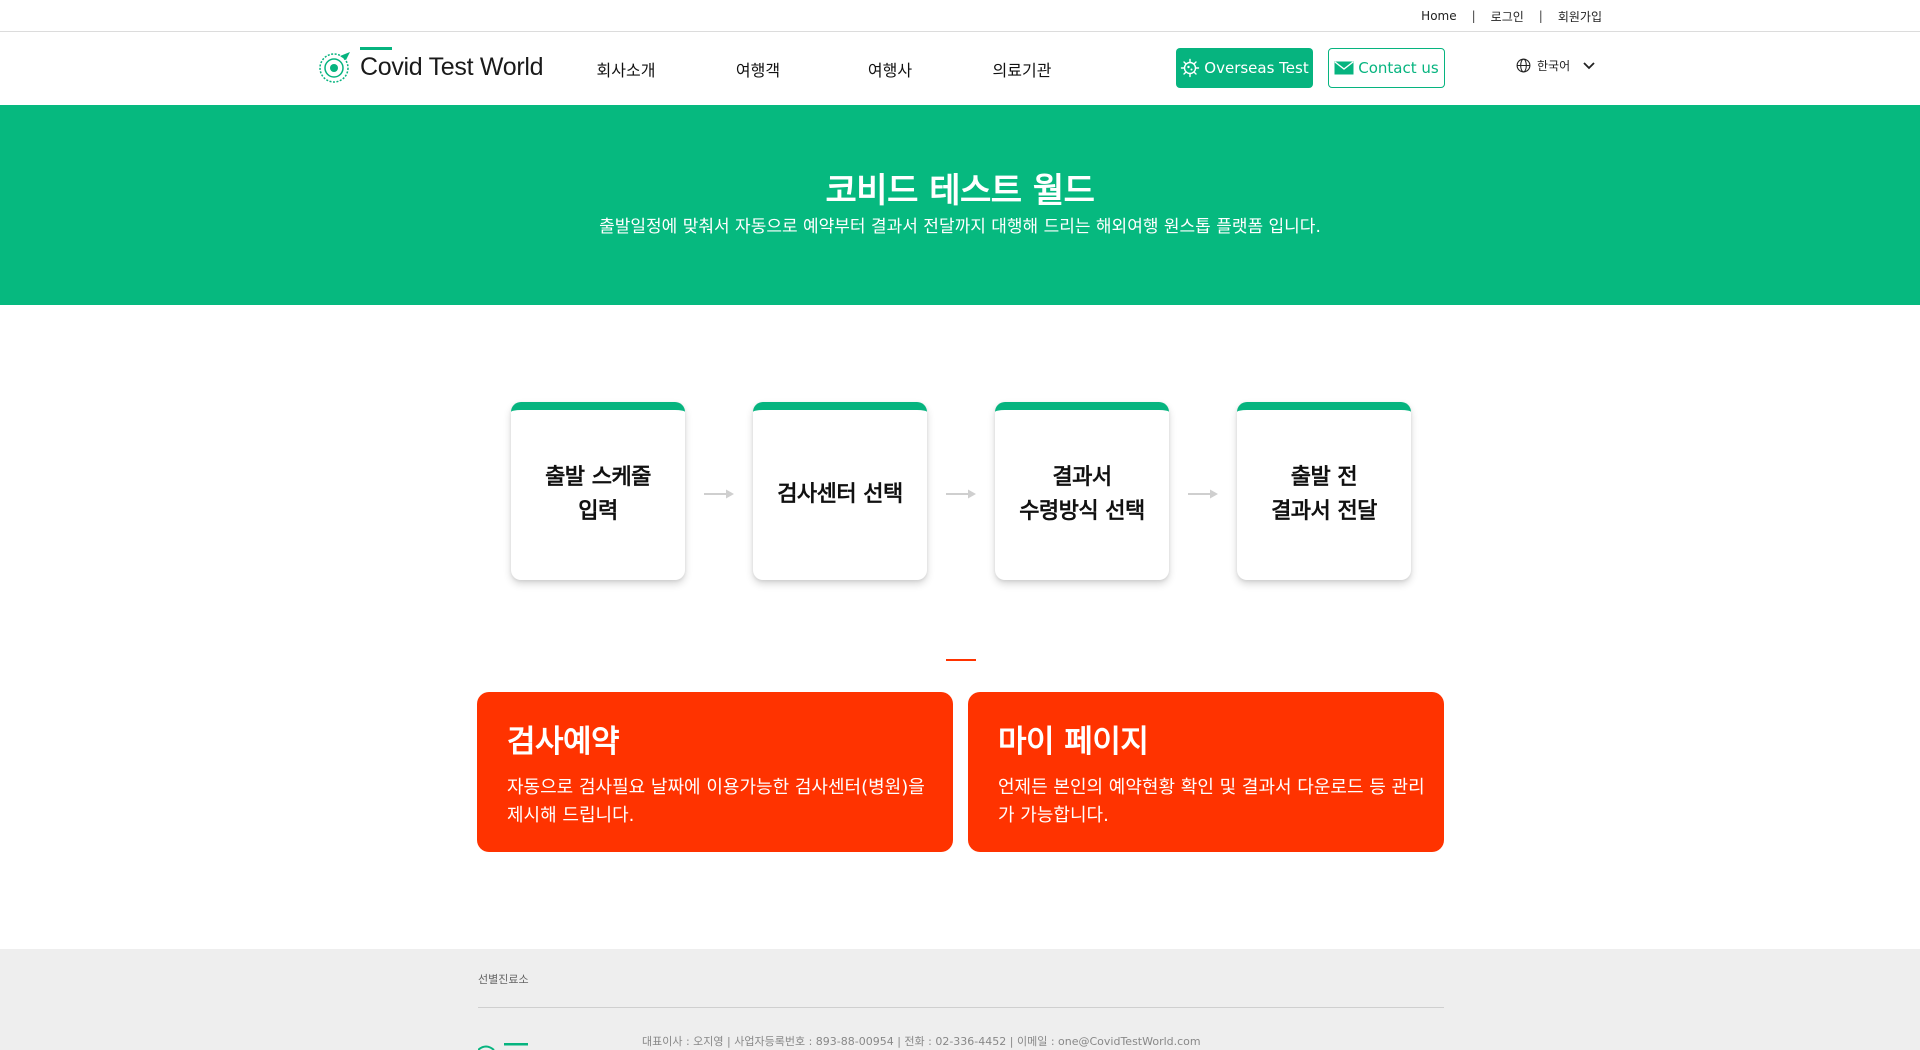 This screenshot has width=1920, height=1050. I want to click on language-selector: 한국어, so click(1556, 65).